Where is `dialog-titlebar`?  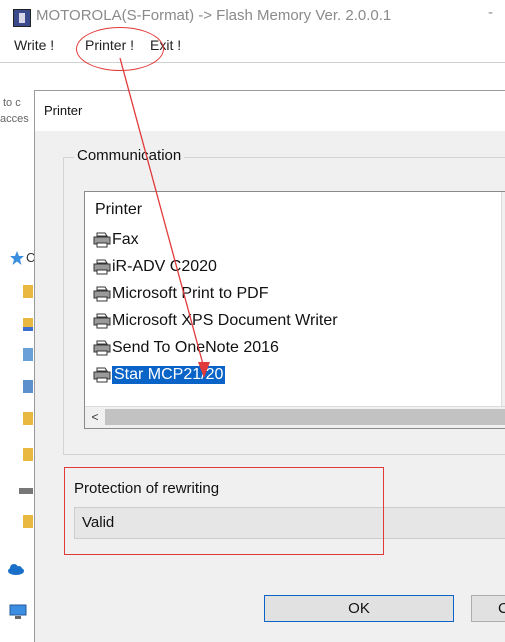
dialog-titlebar is located at coordinates (270, 111).